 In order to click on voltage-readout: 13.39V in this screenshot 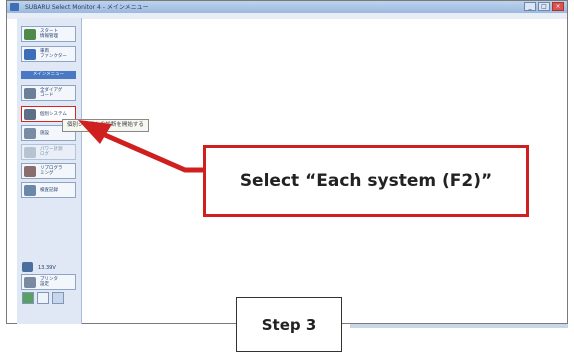, I will do `click(47, 268)`.